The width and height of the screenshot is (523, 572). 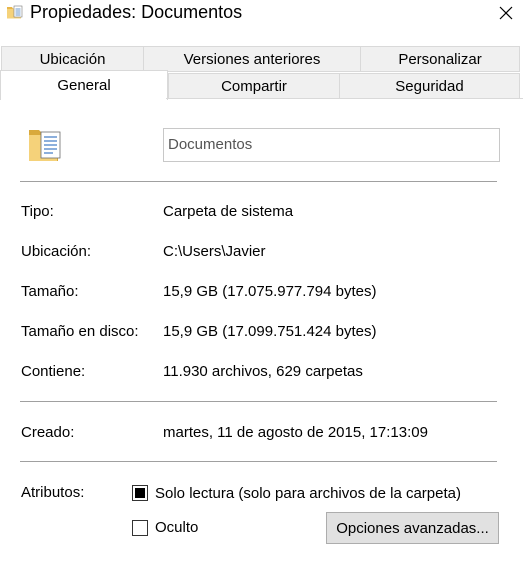 What do you see at coordinates (440, 59) in the screenshot?
I see `tab-personalizar: Personalizar` at bounding box center [440, 59].